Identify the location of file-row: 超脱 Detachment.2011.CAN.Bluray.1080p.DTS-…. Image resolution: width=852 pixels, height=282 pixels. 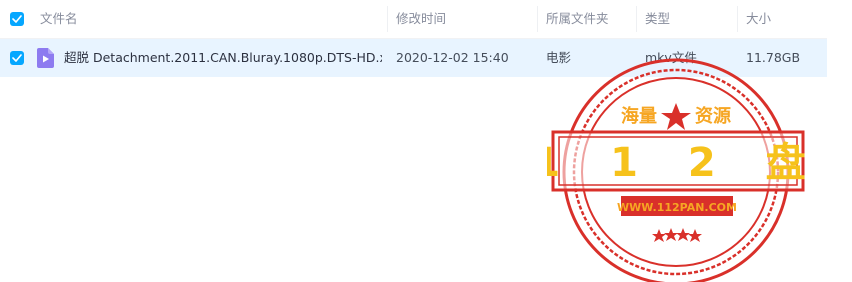
(413, 58).